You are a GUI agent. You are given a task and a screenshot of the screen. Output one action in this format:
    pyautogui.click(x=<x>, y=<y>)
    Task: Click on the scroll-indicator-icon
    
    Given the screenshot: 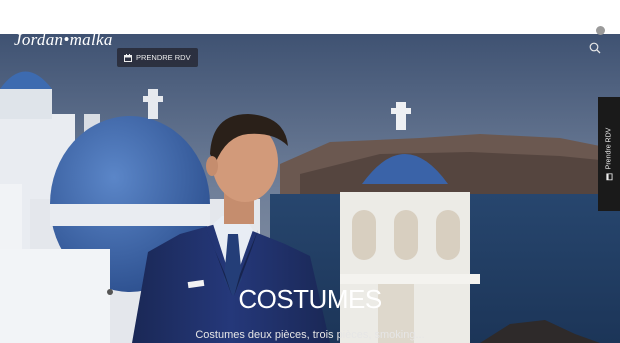 What is the action you would take?
    pyautogui.click(x=600, y=30)
    